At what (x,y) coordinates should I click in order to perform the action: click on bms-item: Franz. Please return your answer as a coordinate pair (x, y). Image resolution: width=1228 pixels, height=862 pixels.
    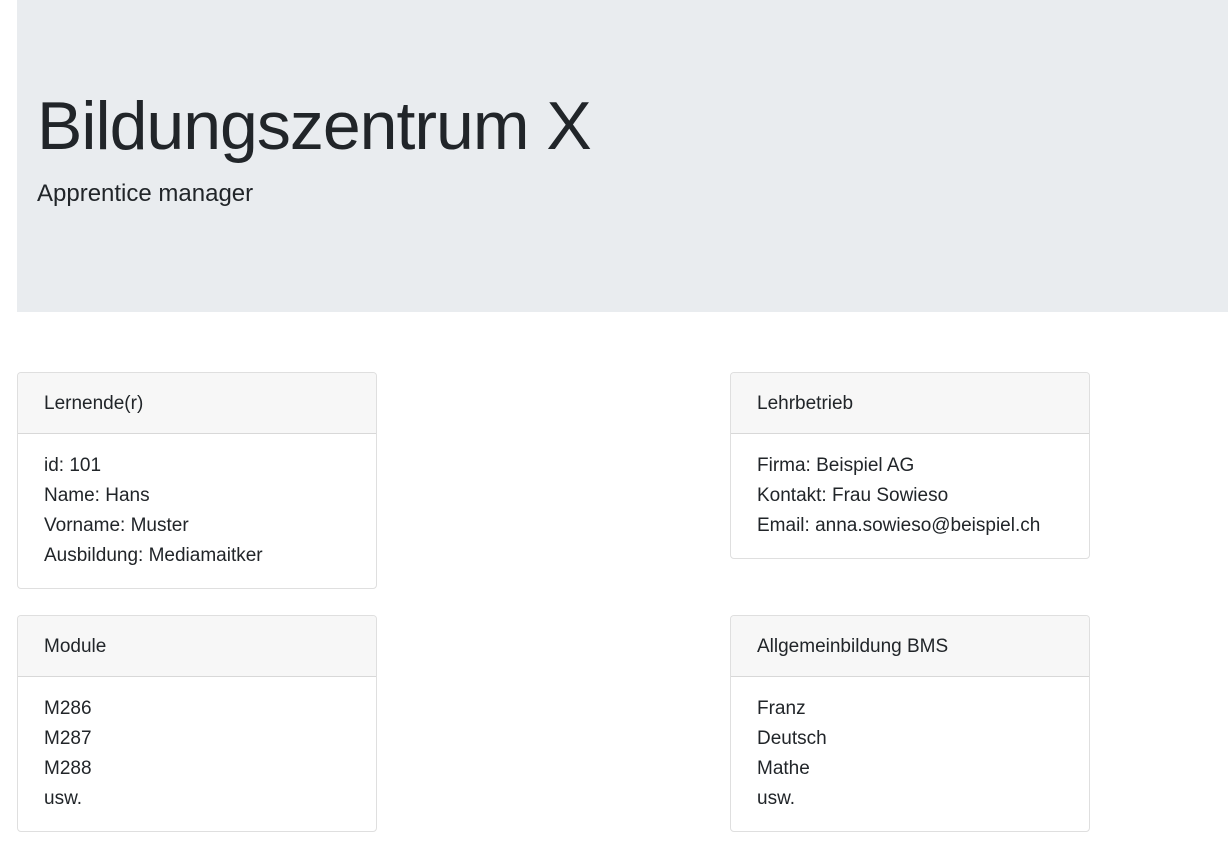
    Looking at the image, I should click on (781, 708).